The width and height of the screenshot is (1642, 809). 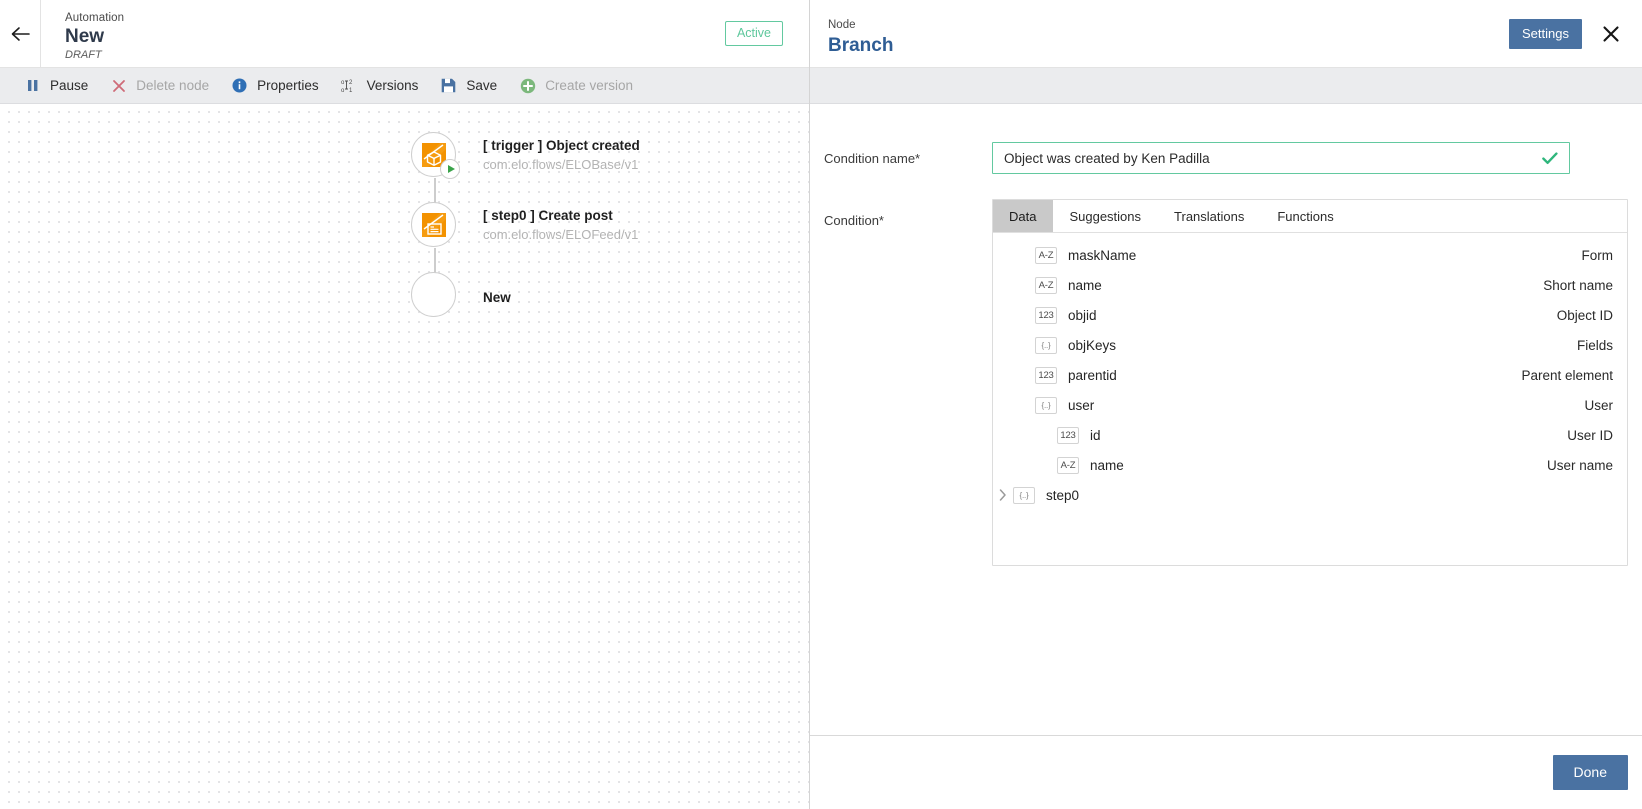 I want to click on data-tree-description: User, so click(x=1598, y=405).